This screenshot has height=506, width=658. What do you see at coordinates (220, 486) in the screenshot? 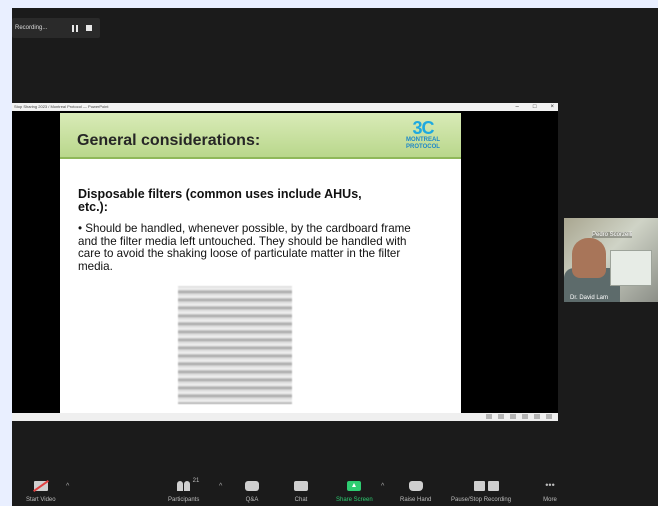
I see `participants-options-caret: ^` at bounding box center [220, 486].